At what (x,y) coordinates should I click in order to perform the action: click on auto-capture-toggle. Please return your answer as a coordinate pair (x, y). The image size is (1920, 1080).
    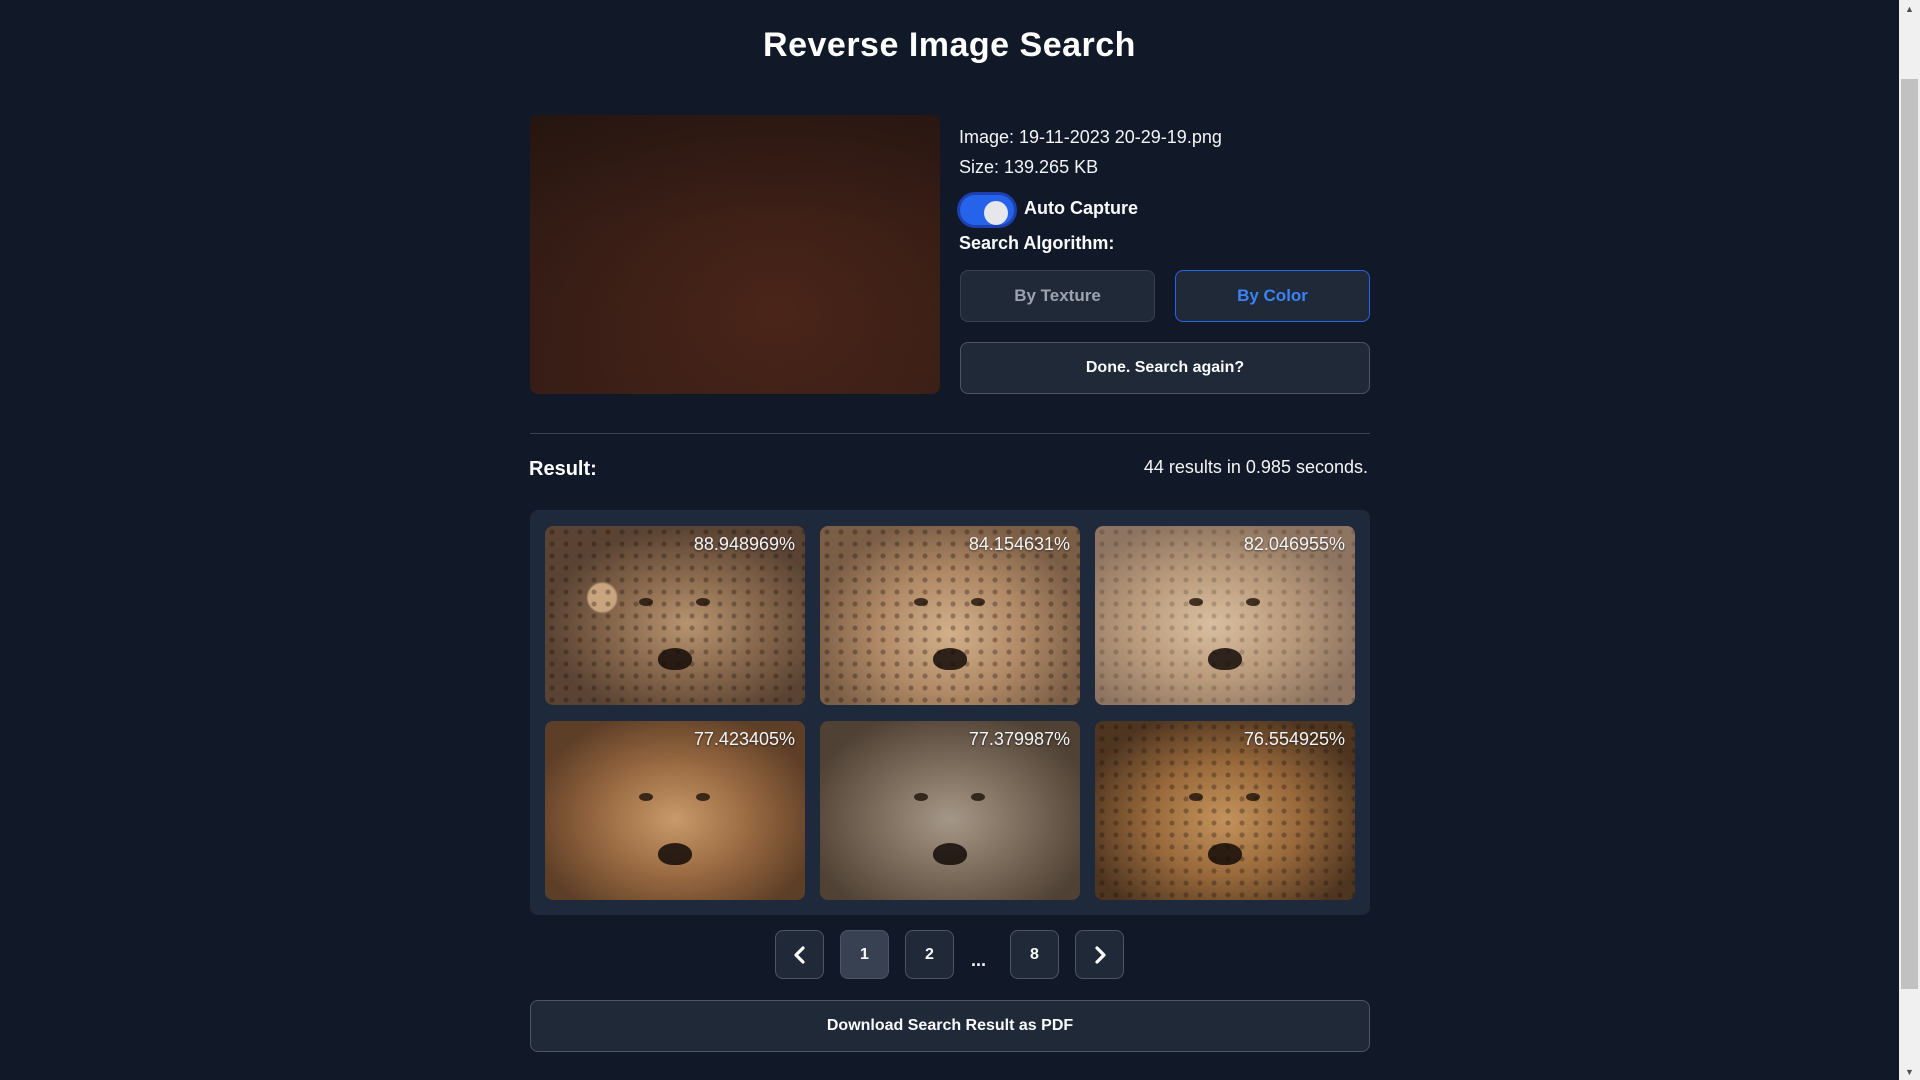
    Looking at the image, I should click on (987, 210).